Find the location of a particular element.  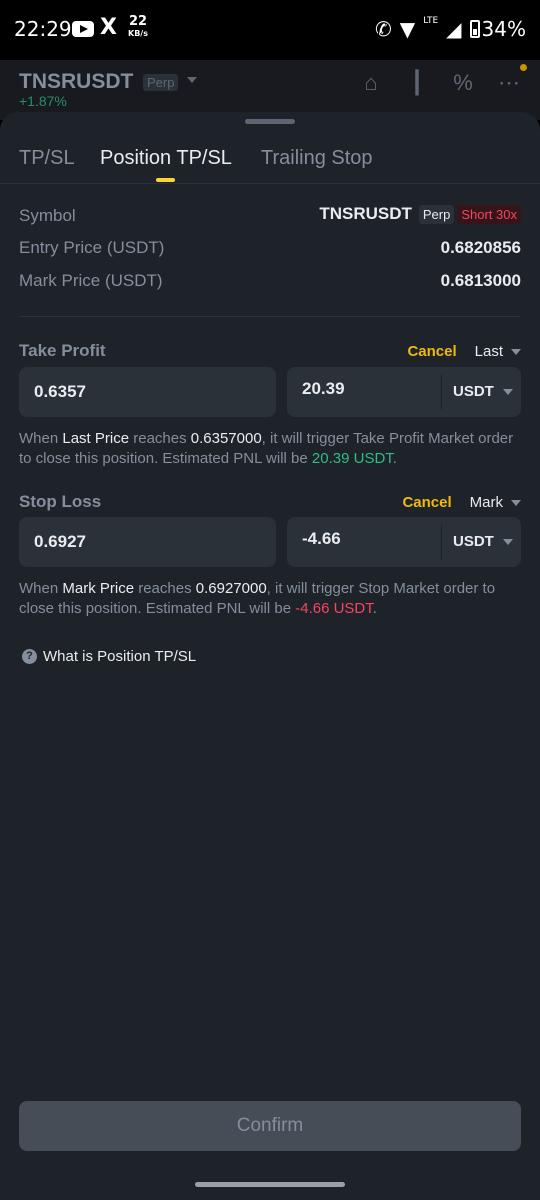

stop-loss-price-input is located at coordinates (147, 542).